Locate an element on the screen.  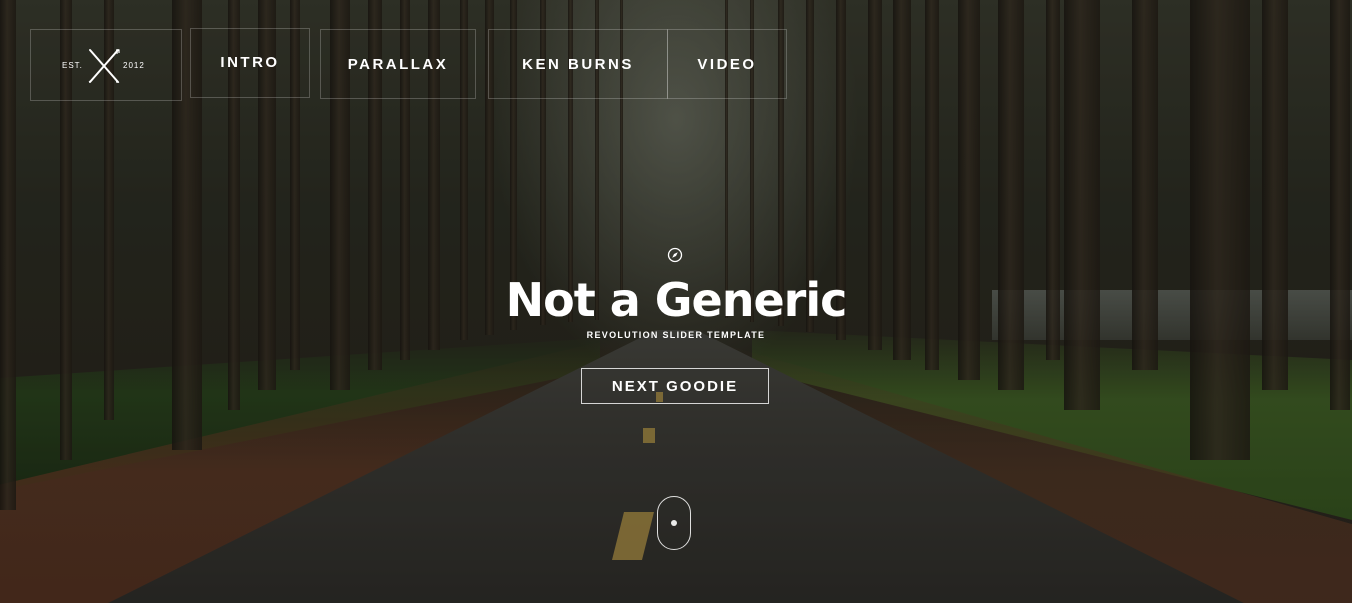
hero-title: Not a Generic is located at coordinates (676, 300).